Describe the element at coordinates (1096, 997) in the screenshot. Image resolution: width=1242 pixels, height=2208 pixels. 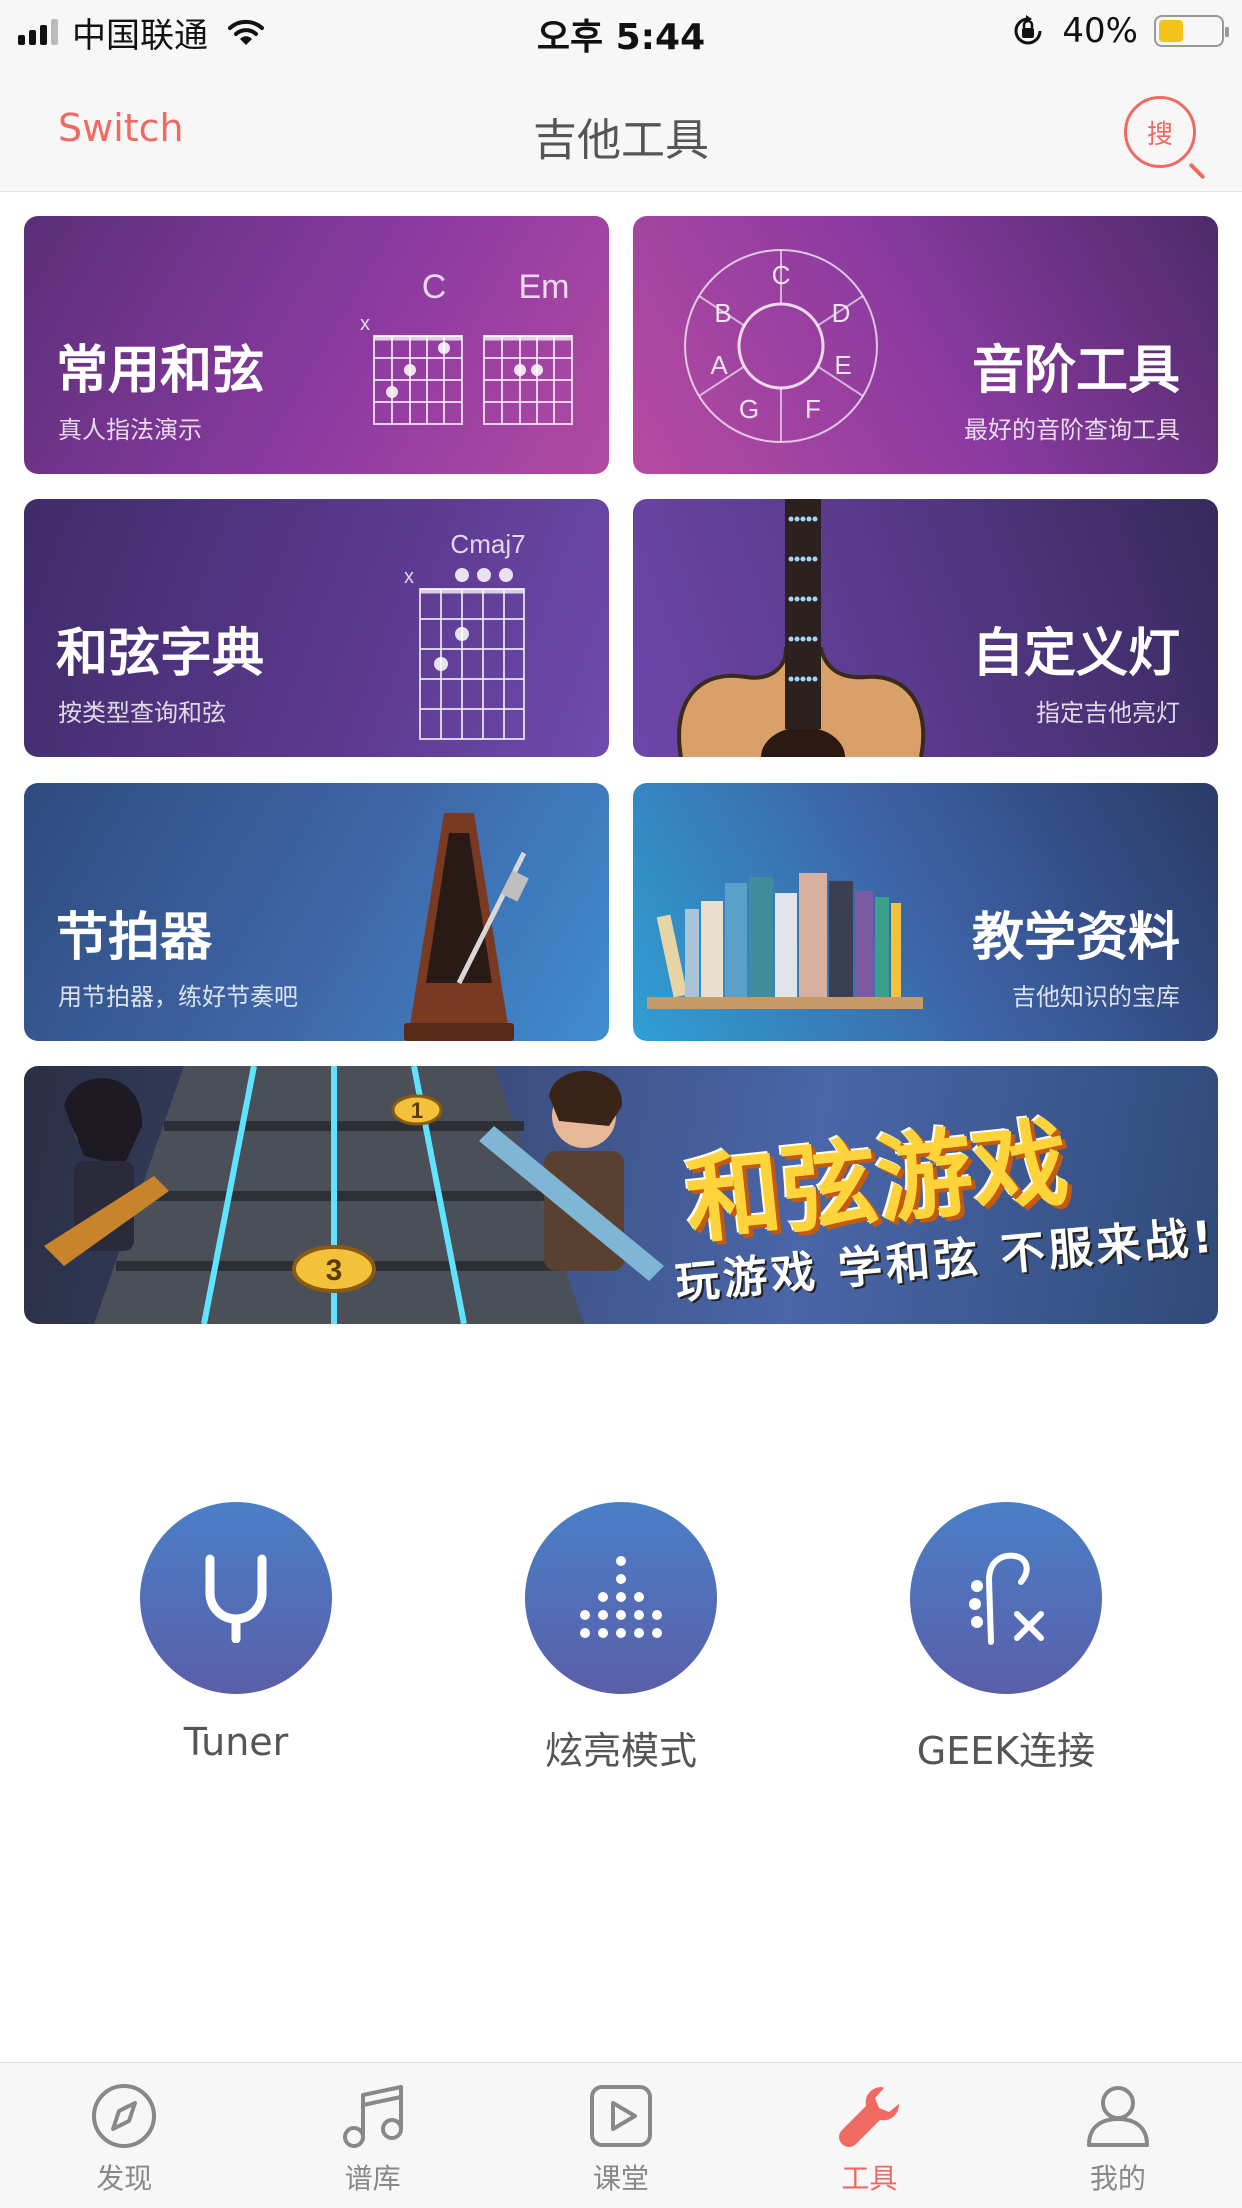
I see `card-subtitle: 吉他知识的宝库` at that location.